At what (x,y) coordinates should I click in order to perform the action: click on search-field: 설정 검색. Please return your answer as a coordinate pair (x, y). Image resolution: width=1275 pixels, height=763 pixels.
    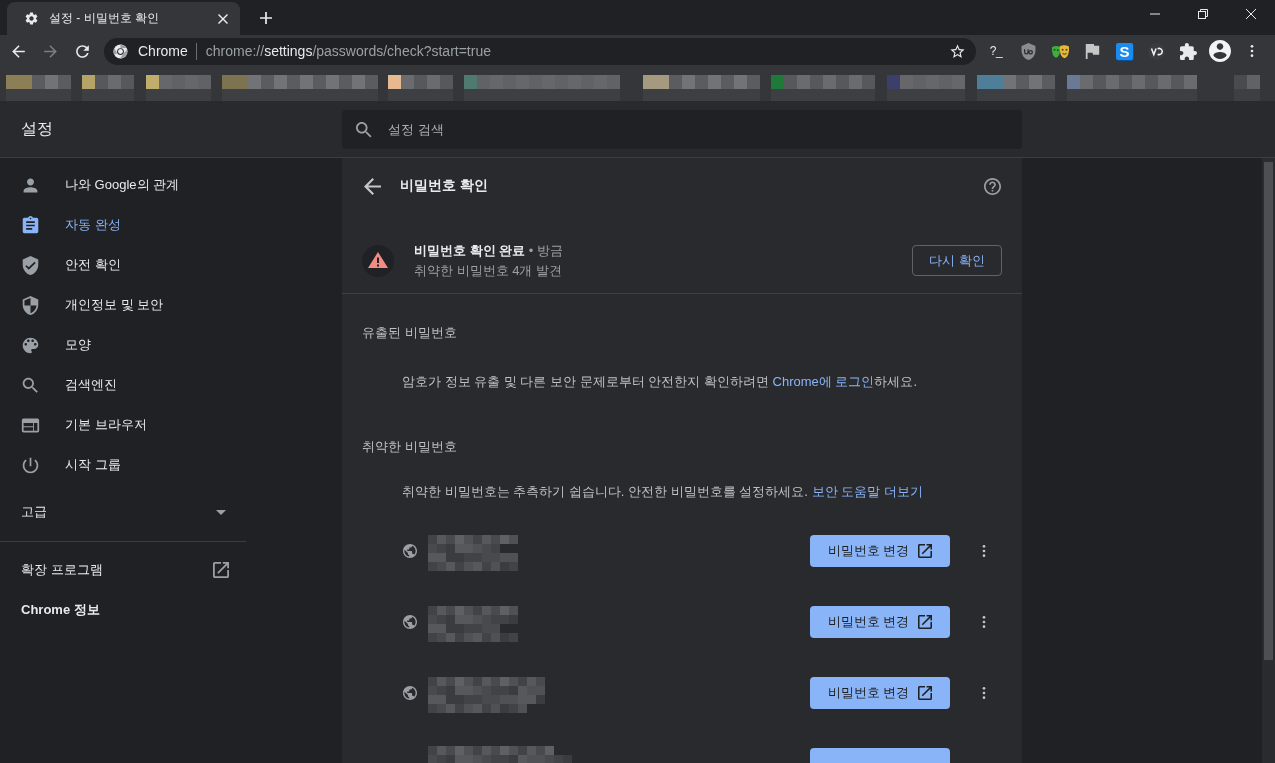
    Looking at the image, I should click on (682, 129).